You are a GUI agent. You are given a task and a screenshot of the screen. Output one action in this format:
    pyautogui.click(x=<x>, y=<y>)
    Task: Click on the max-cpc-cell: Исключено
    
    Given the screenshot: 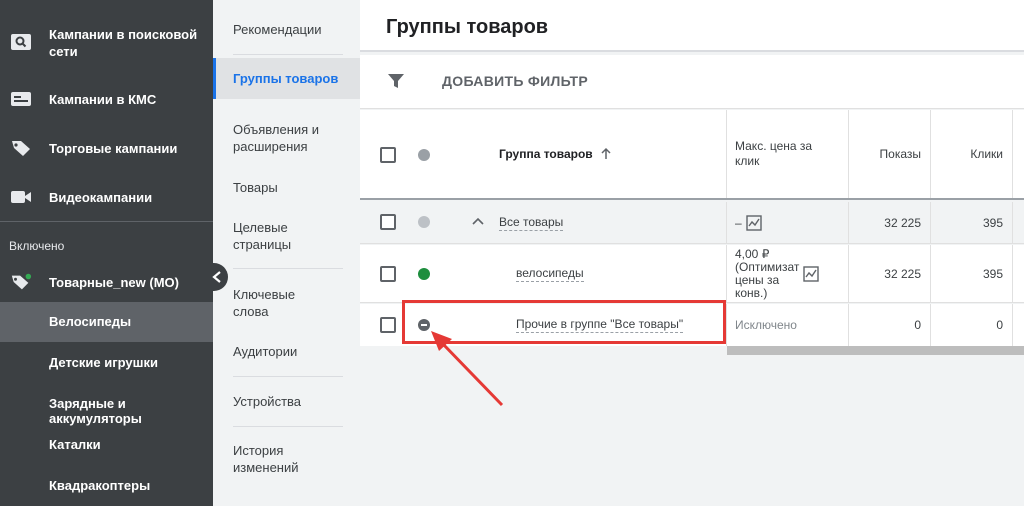 What is the action you would take?
    pyautogui.click(x=785, y=325)
    